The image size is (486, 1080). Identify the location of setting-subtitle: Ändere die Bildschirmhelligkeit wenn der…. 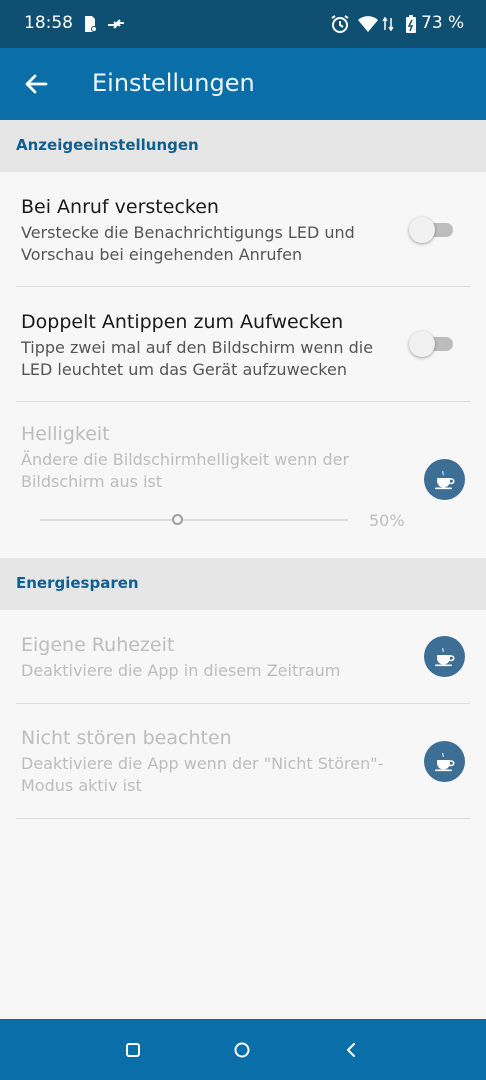
(185, 470).